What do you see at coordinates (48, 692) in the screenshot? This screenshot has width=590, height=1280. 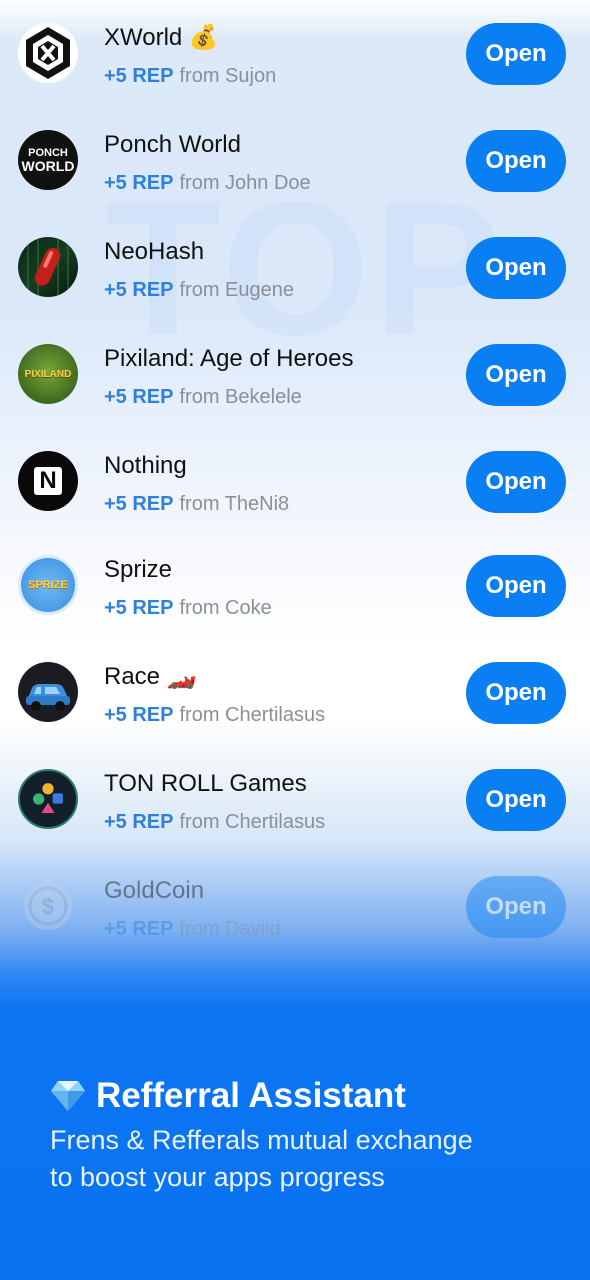 I see `blue-car-icon` at bounding box center [48, 692].